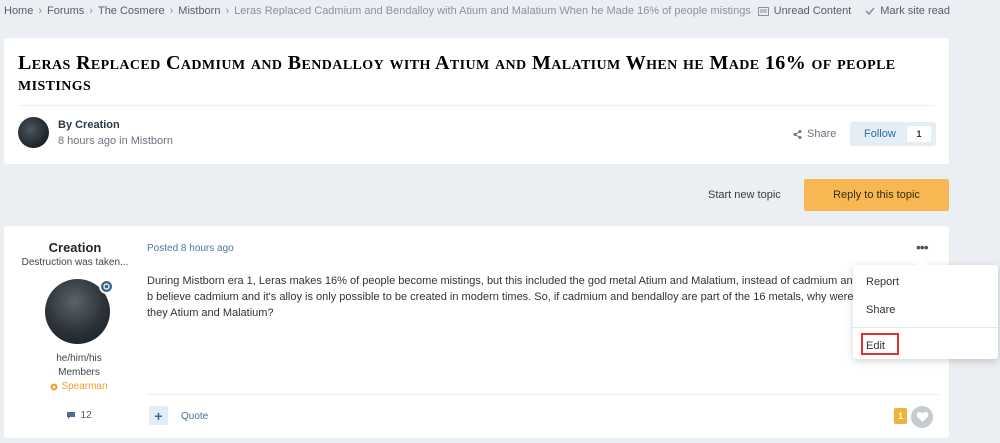 This screenshot has width=1000, height=443. What do you see at coordinates (919, 134) in the screenshot?
I see `follow-count: 1` at bounding box center [919, 134].